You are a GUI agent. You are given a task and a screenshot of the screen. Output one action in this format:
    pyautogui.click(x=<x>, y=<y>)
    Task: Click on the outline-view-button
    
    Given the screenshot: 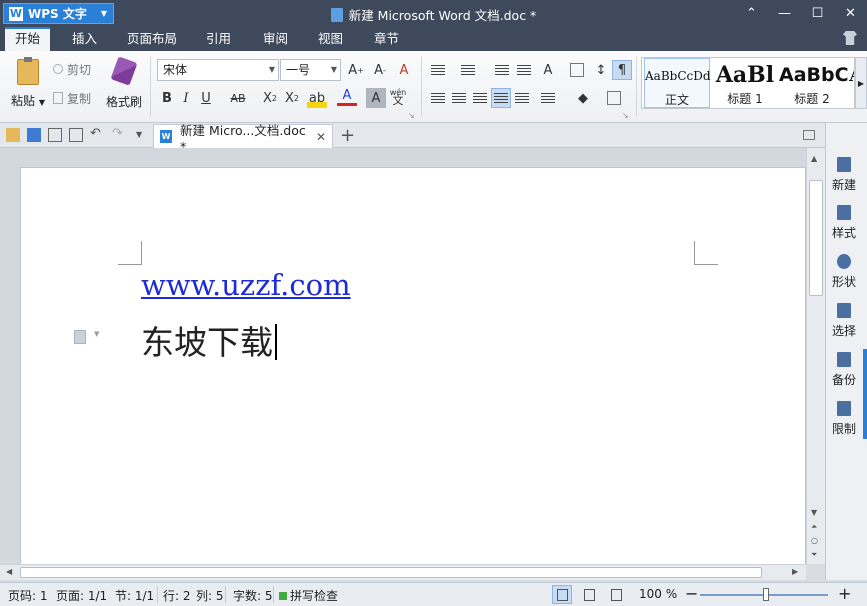 What is the action you would take?
    pyautogui.click(x=589, y=594)
    